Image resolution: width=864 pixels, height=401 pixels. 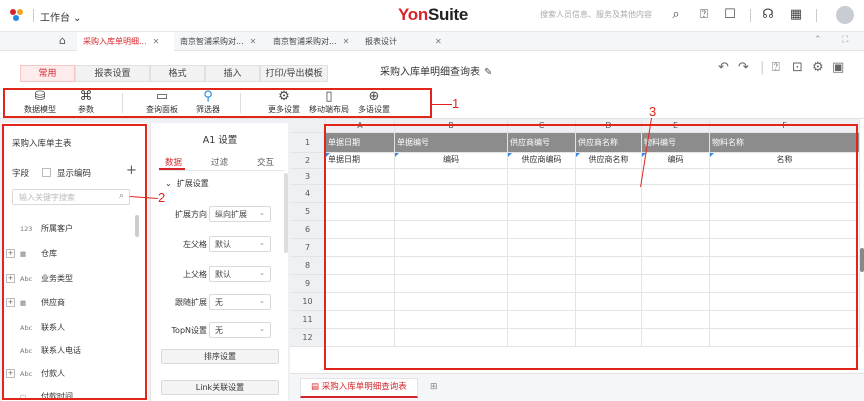 I want to click on ribbon-tab-print-export: 打印/导出模板, so click(x=294, y=73).